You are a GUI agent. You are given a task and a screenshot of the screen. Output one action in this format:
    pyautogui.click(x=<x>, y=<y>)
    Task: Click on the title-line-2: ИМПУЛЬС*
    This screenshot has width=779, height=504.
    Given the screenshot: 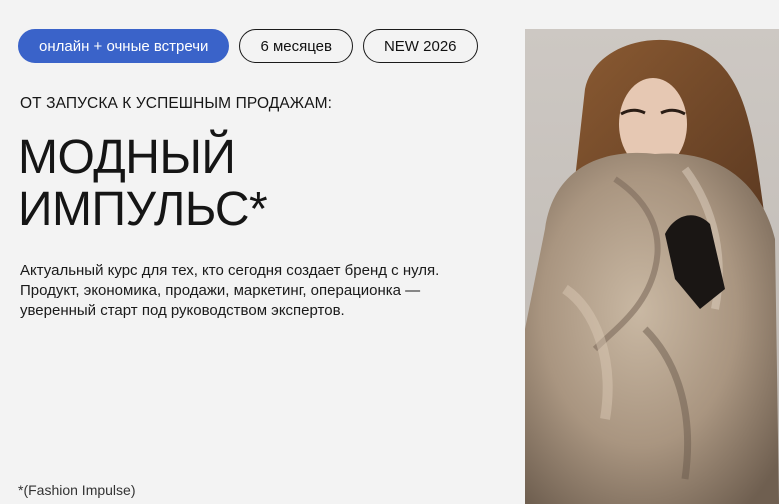 What is the action you would take?
    pyautogui.click(x=143, y=209)
    